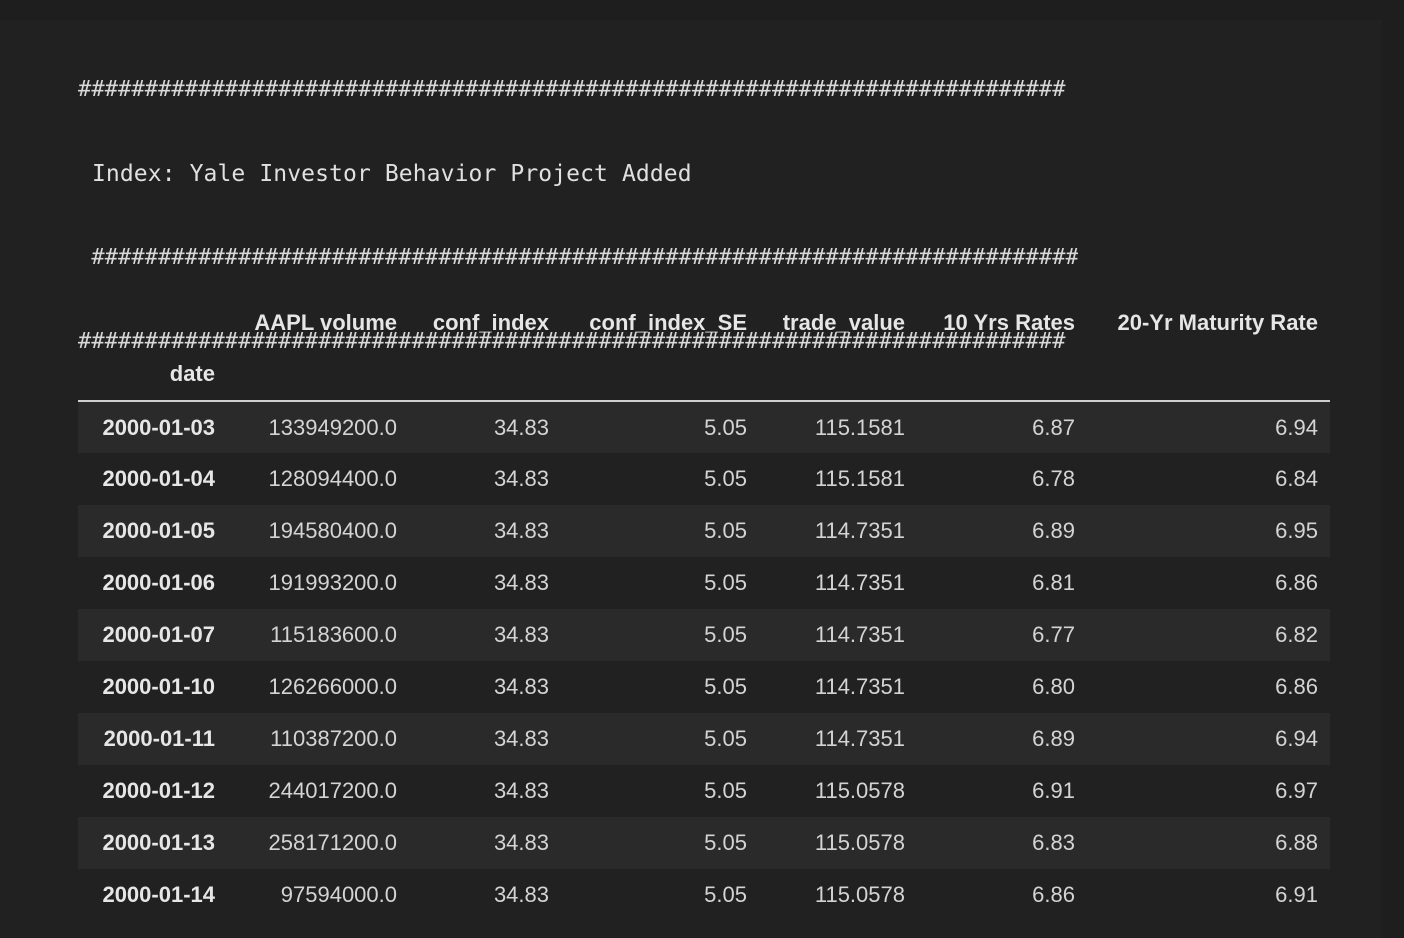  What do you see at coordinates (490, 322) in the screenshot?
I see `column-header: conf_index` at bounding box center [490, 322].